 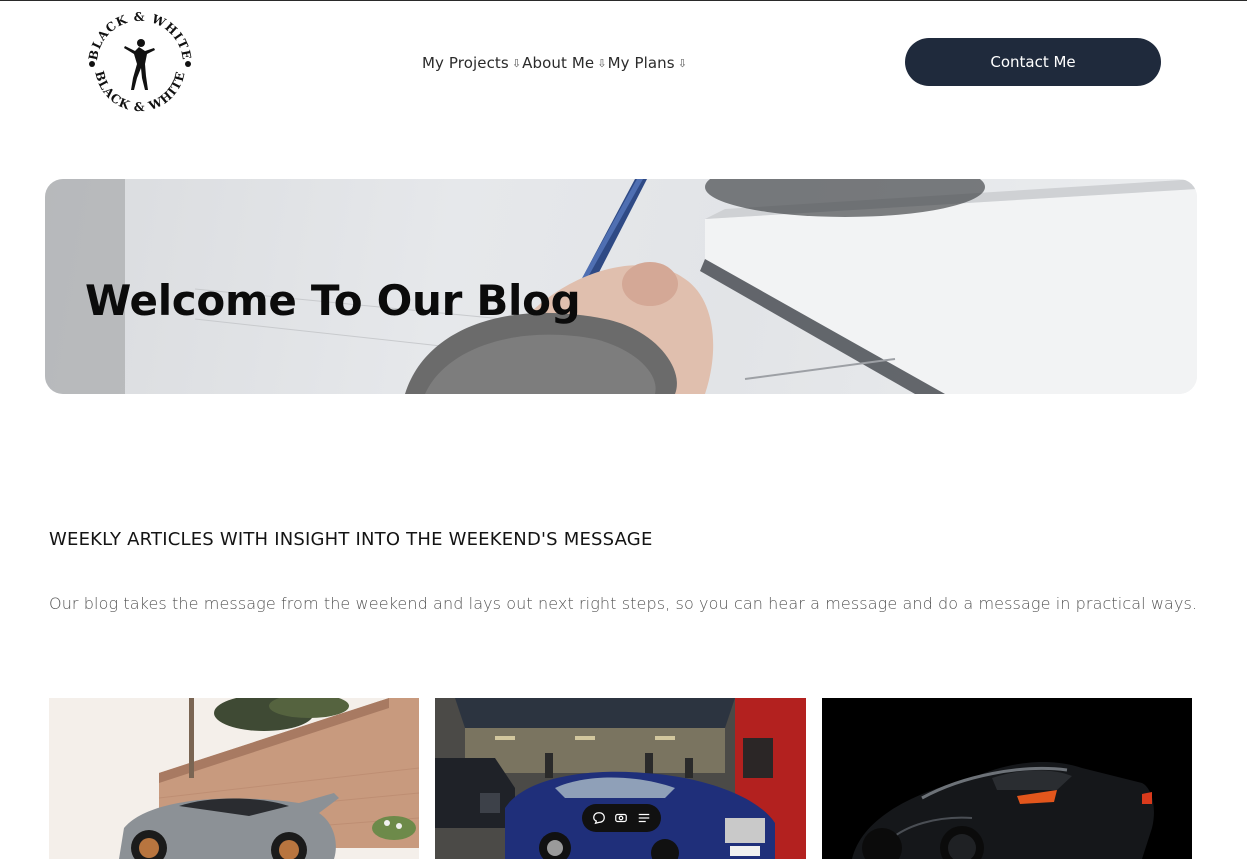 I want to click on black-sports-car-image, so click(x=1007, y=778).